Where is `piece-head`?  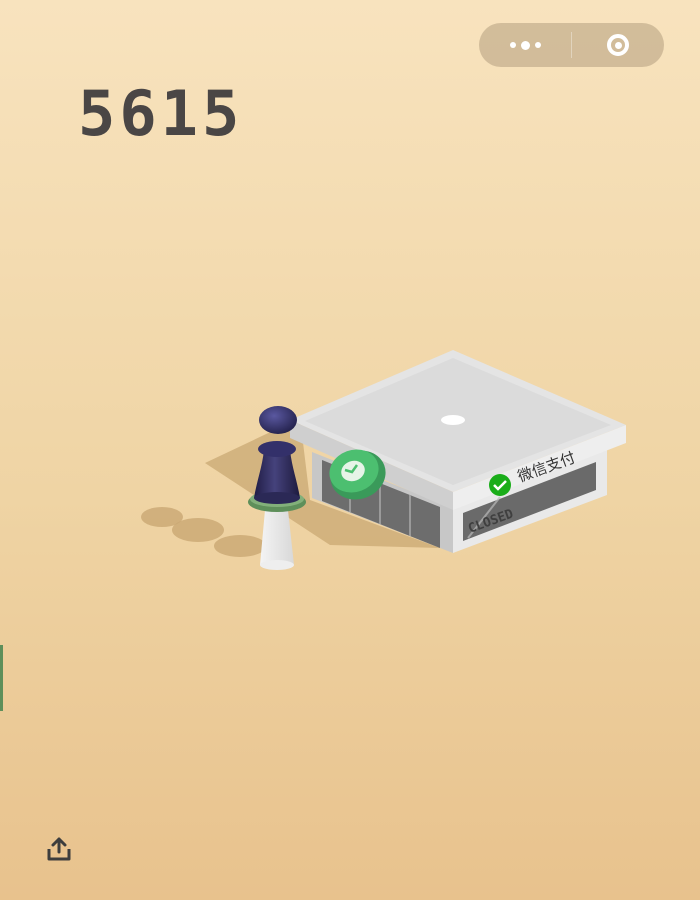
piece-head is located at coordinates (278, 420).